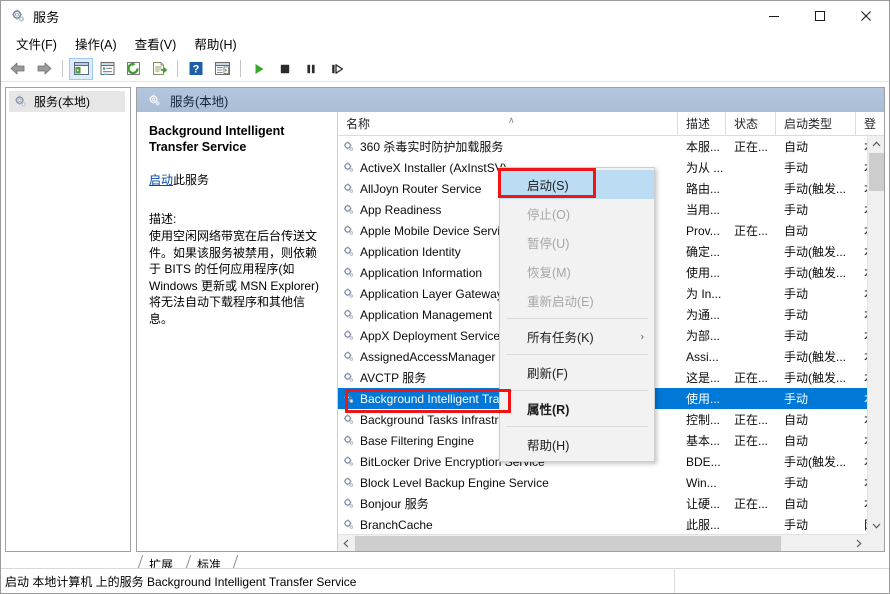 The width and height of the screenshot is (890, 594). Describe the element at coordinates (876, 525) in the screenshot. I see `scroll-down-icon` at that location.